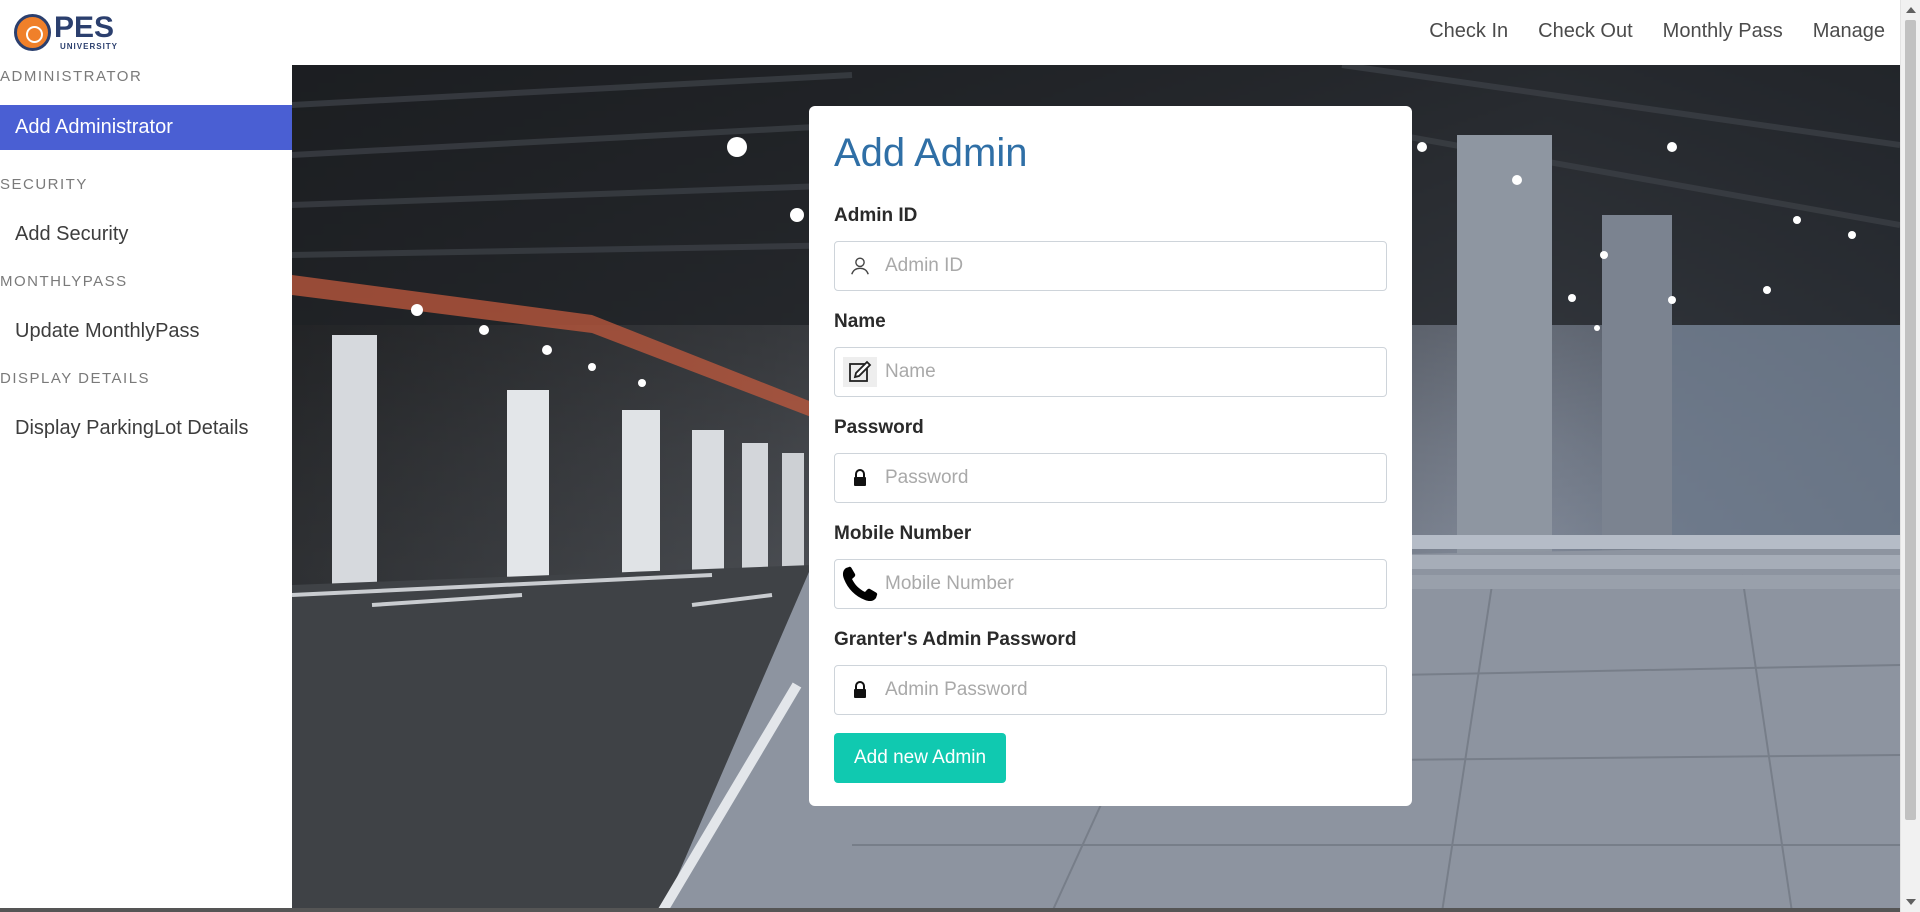 This screenshot has height=912, width=1920. I want to click on phone-icon, so click(860, 584).